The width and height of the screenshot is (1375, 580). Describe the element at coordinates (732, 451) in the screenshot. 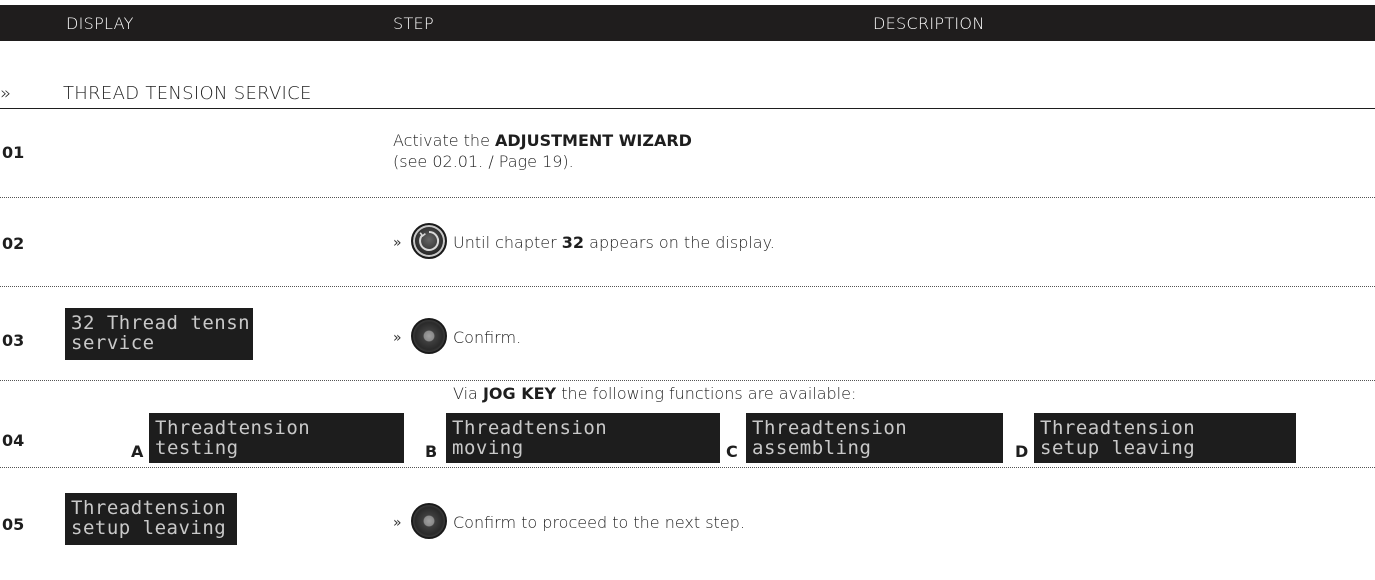

I see `option-letter-c: C` at that location.